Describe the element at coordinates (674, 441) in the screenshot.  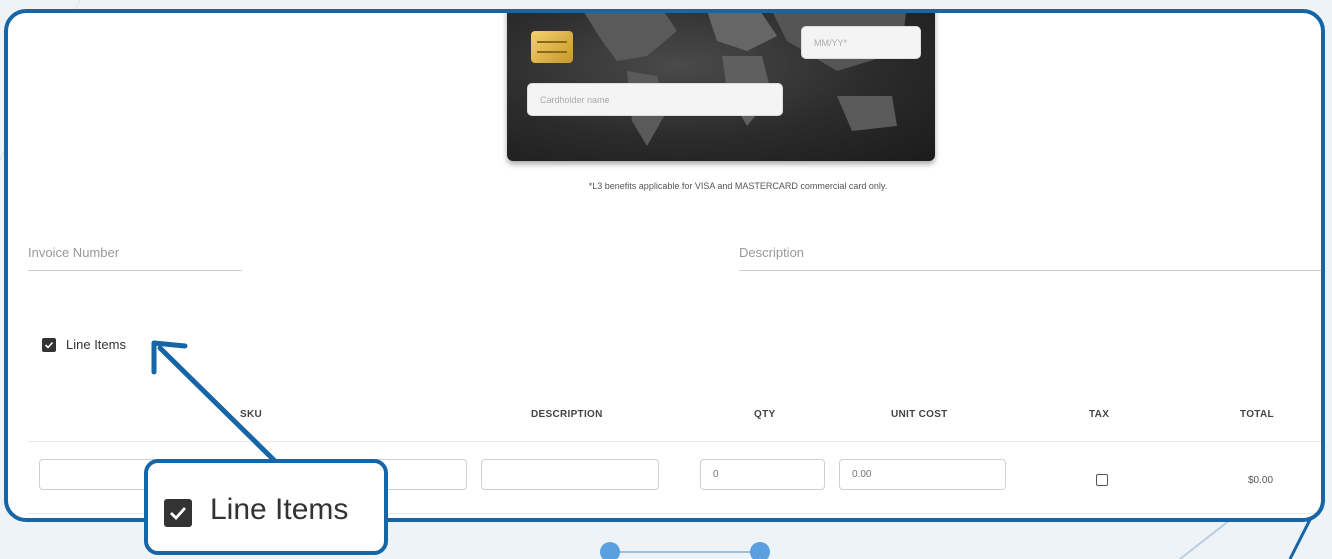
I see `table-header-divider` at that location.